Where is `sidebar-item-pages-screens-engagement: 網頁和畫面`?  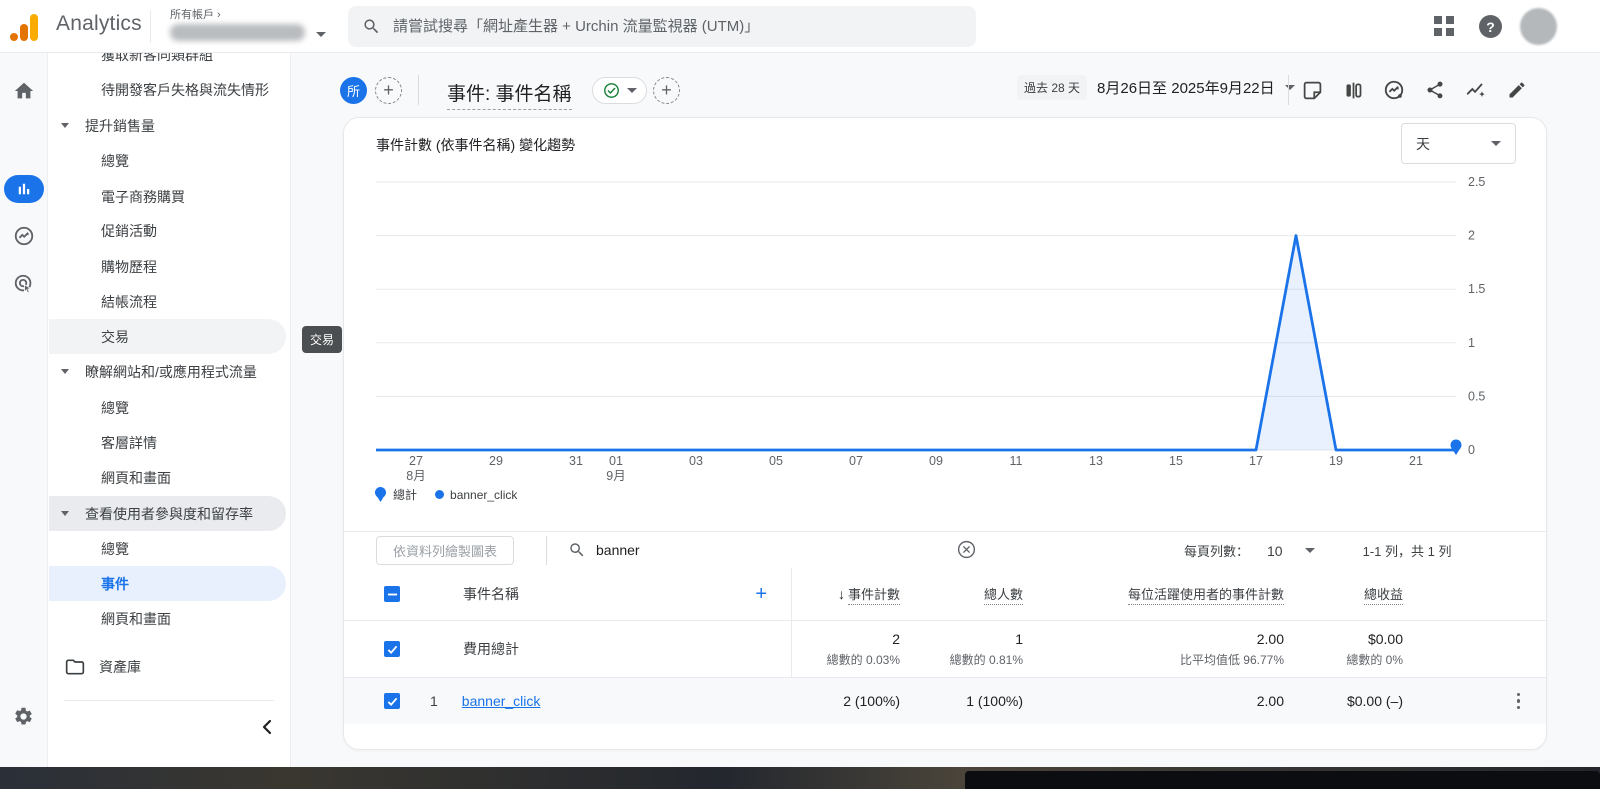
sidebar-item-pages-screens-engagement: 網頁和畫面 is located at coordinates (167, 618).